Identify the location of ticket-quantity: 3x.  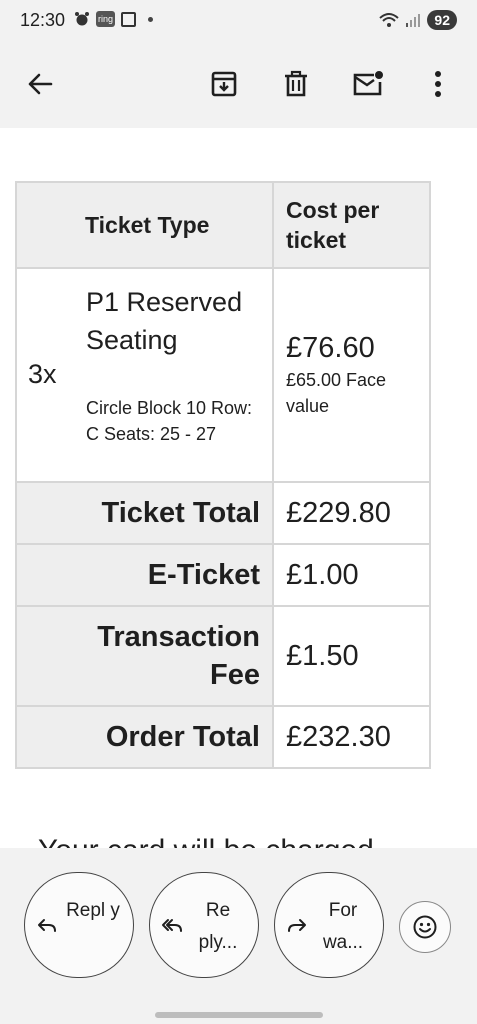
(42, 374).